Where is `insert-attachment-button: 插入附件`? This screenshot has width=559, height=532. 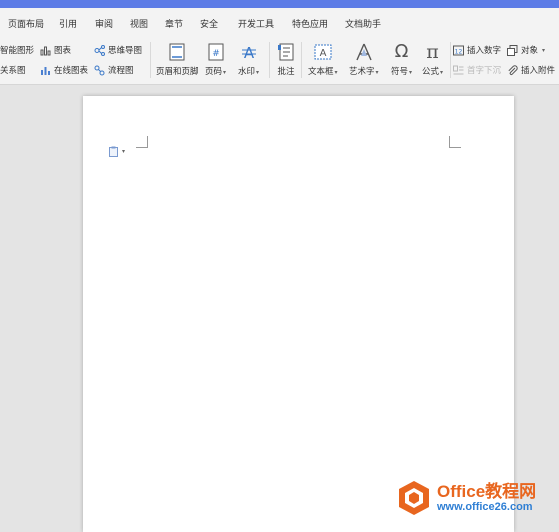
insert-attachment-button: 插入附件 is located at coordinates (531, 70).